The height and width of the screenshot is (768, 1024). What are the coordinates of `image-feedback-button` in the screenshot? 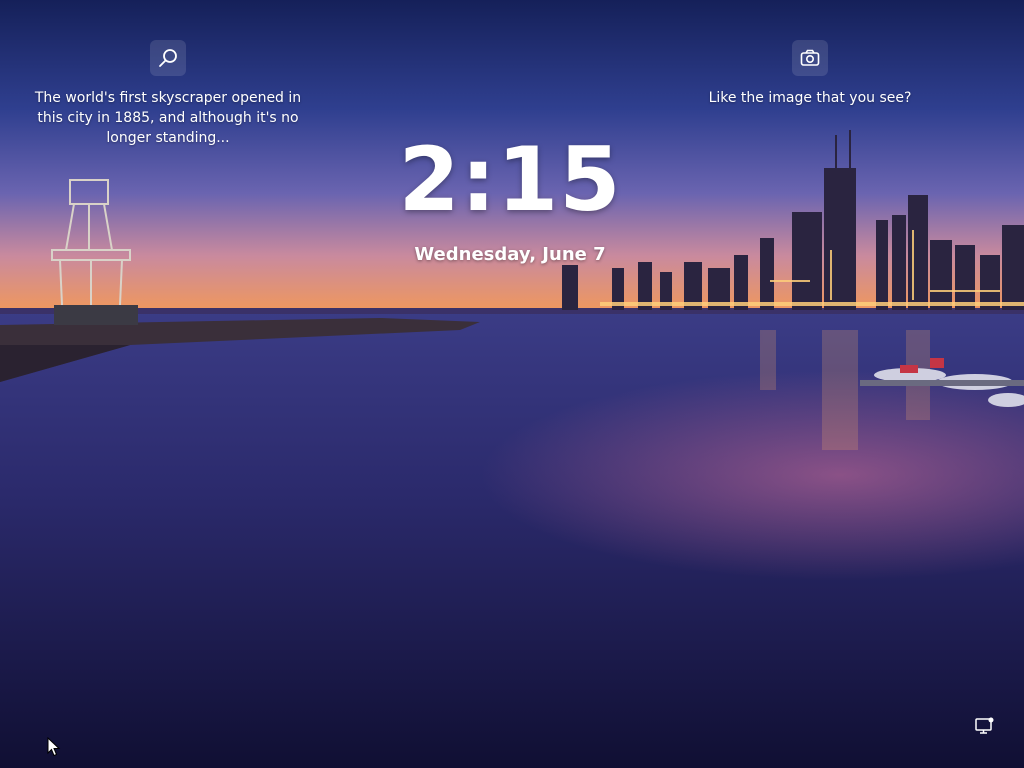 It's located at (810, 58).